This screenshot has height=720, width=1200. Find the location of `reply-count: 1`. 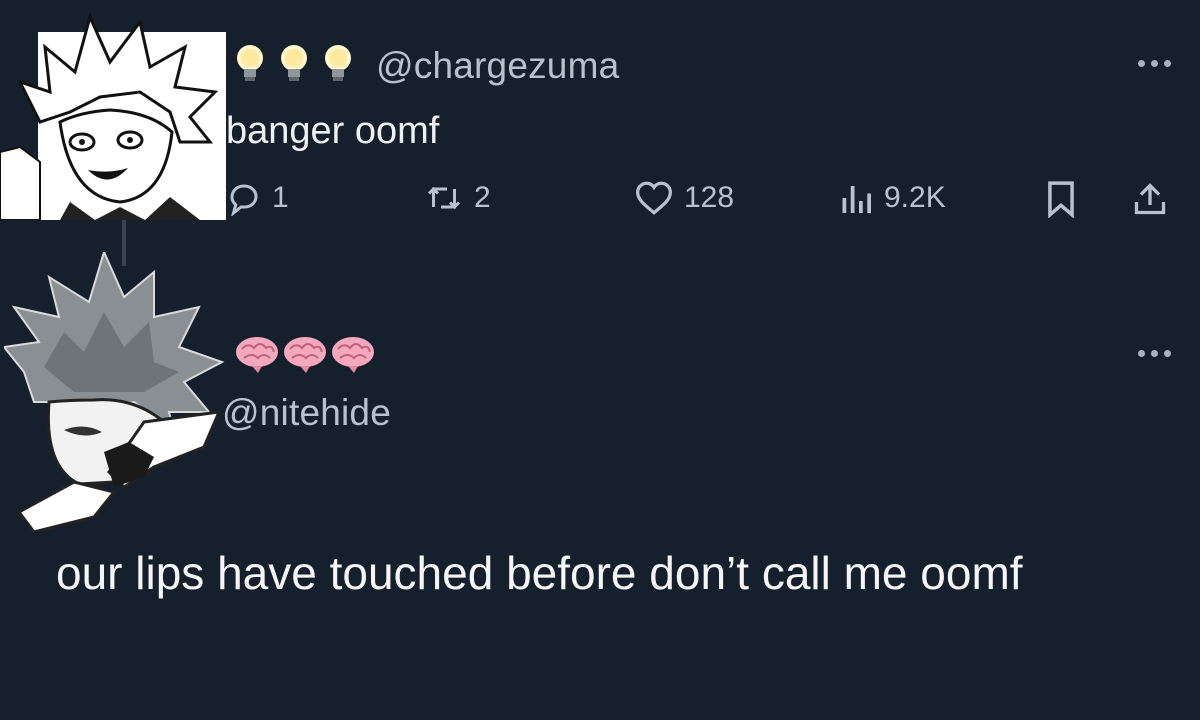

reply-count: 1 is located at coordinates (280, 197).